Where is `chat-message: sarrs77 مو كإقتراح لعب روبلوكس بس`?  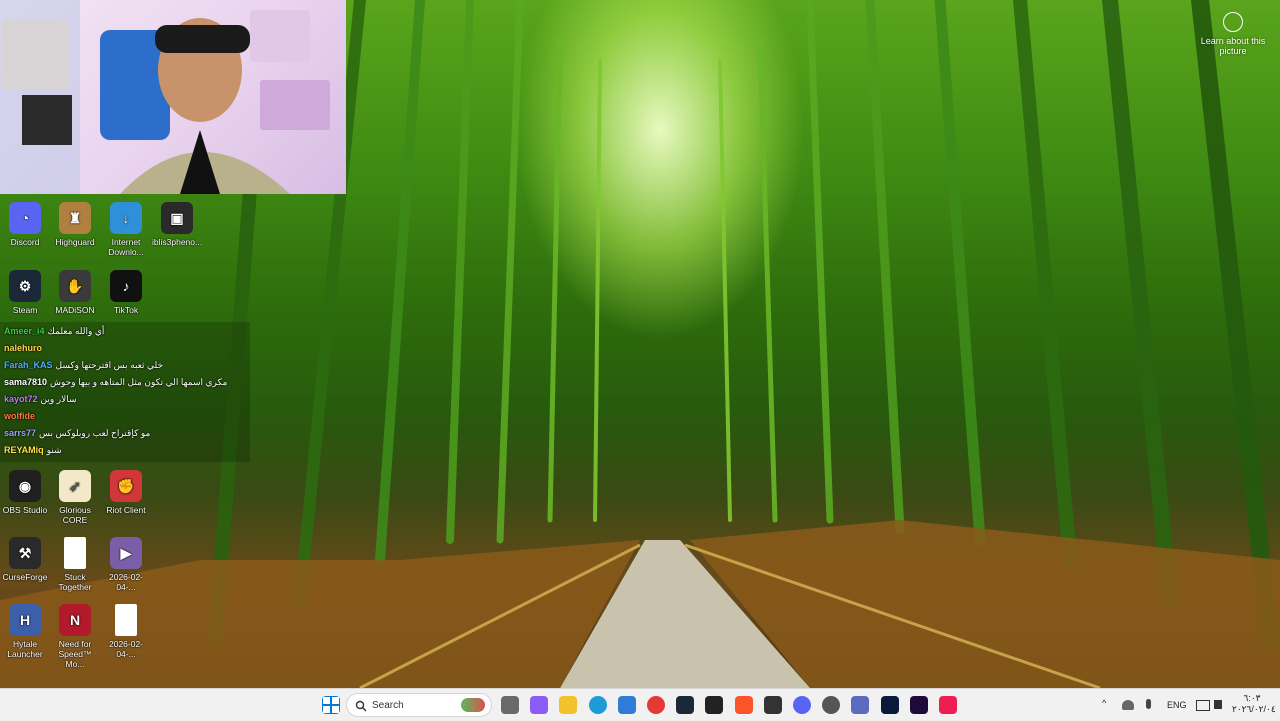
chat-message: sarrs77 مو كإقتراح لعب روبلوكس بس is located at coordinates (77, 433).